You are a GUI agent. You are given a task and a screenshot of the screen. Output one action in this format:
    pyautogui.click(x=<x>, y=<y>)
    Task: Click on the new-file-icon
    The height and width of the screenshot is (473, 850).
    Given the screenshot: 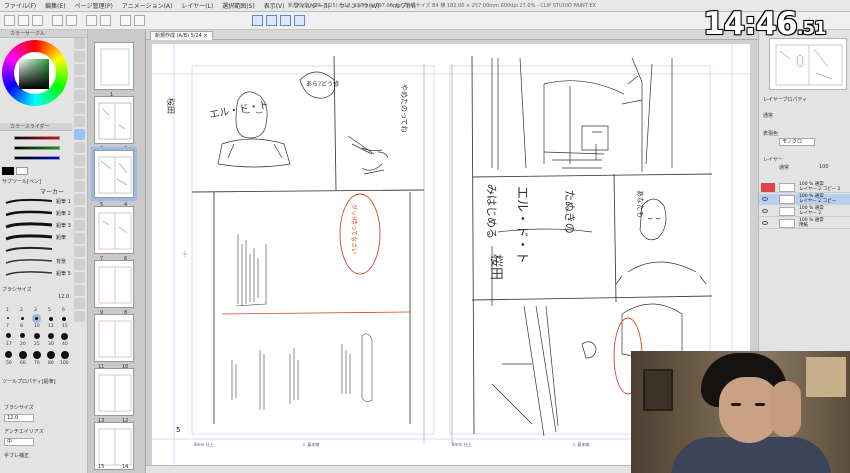 What is the action you would take?
    pyautogui.click(x=9, y=20)
    